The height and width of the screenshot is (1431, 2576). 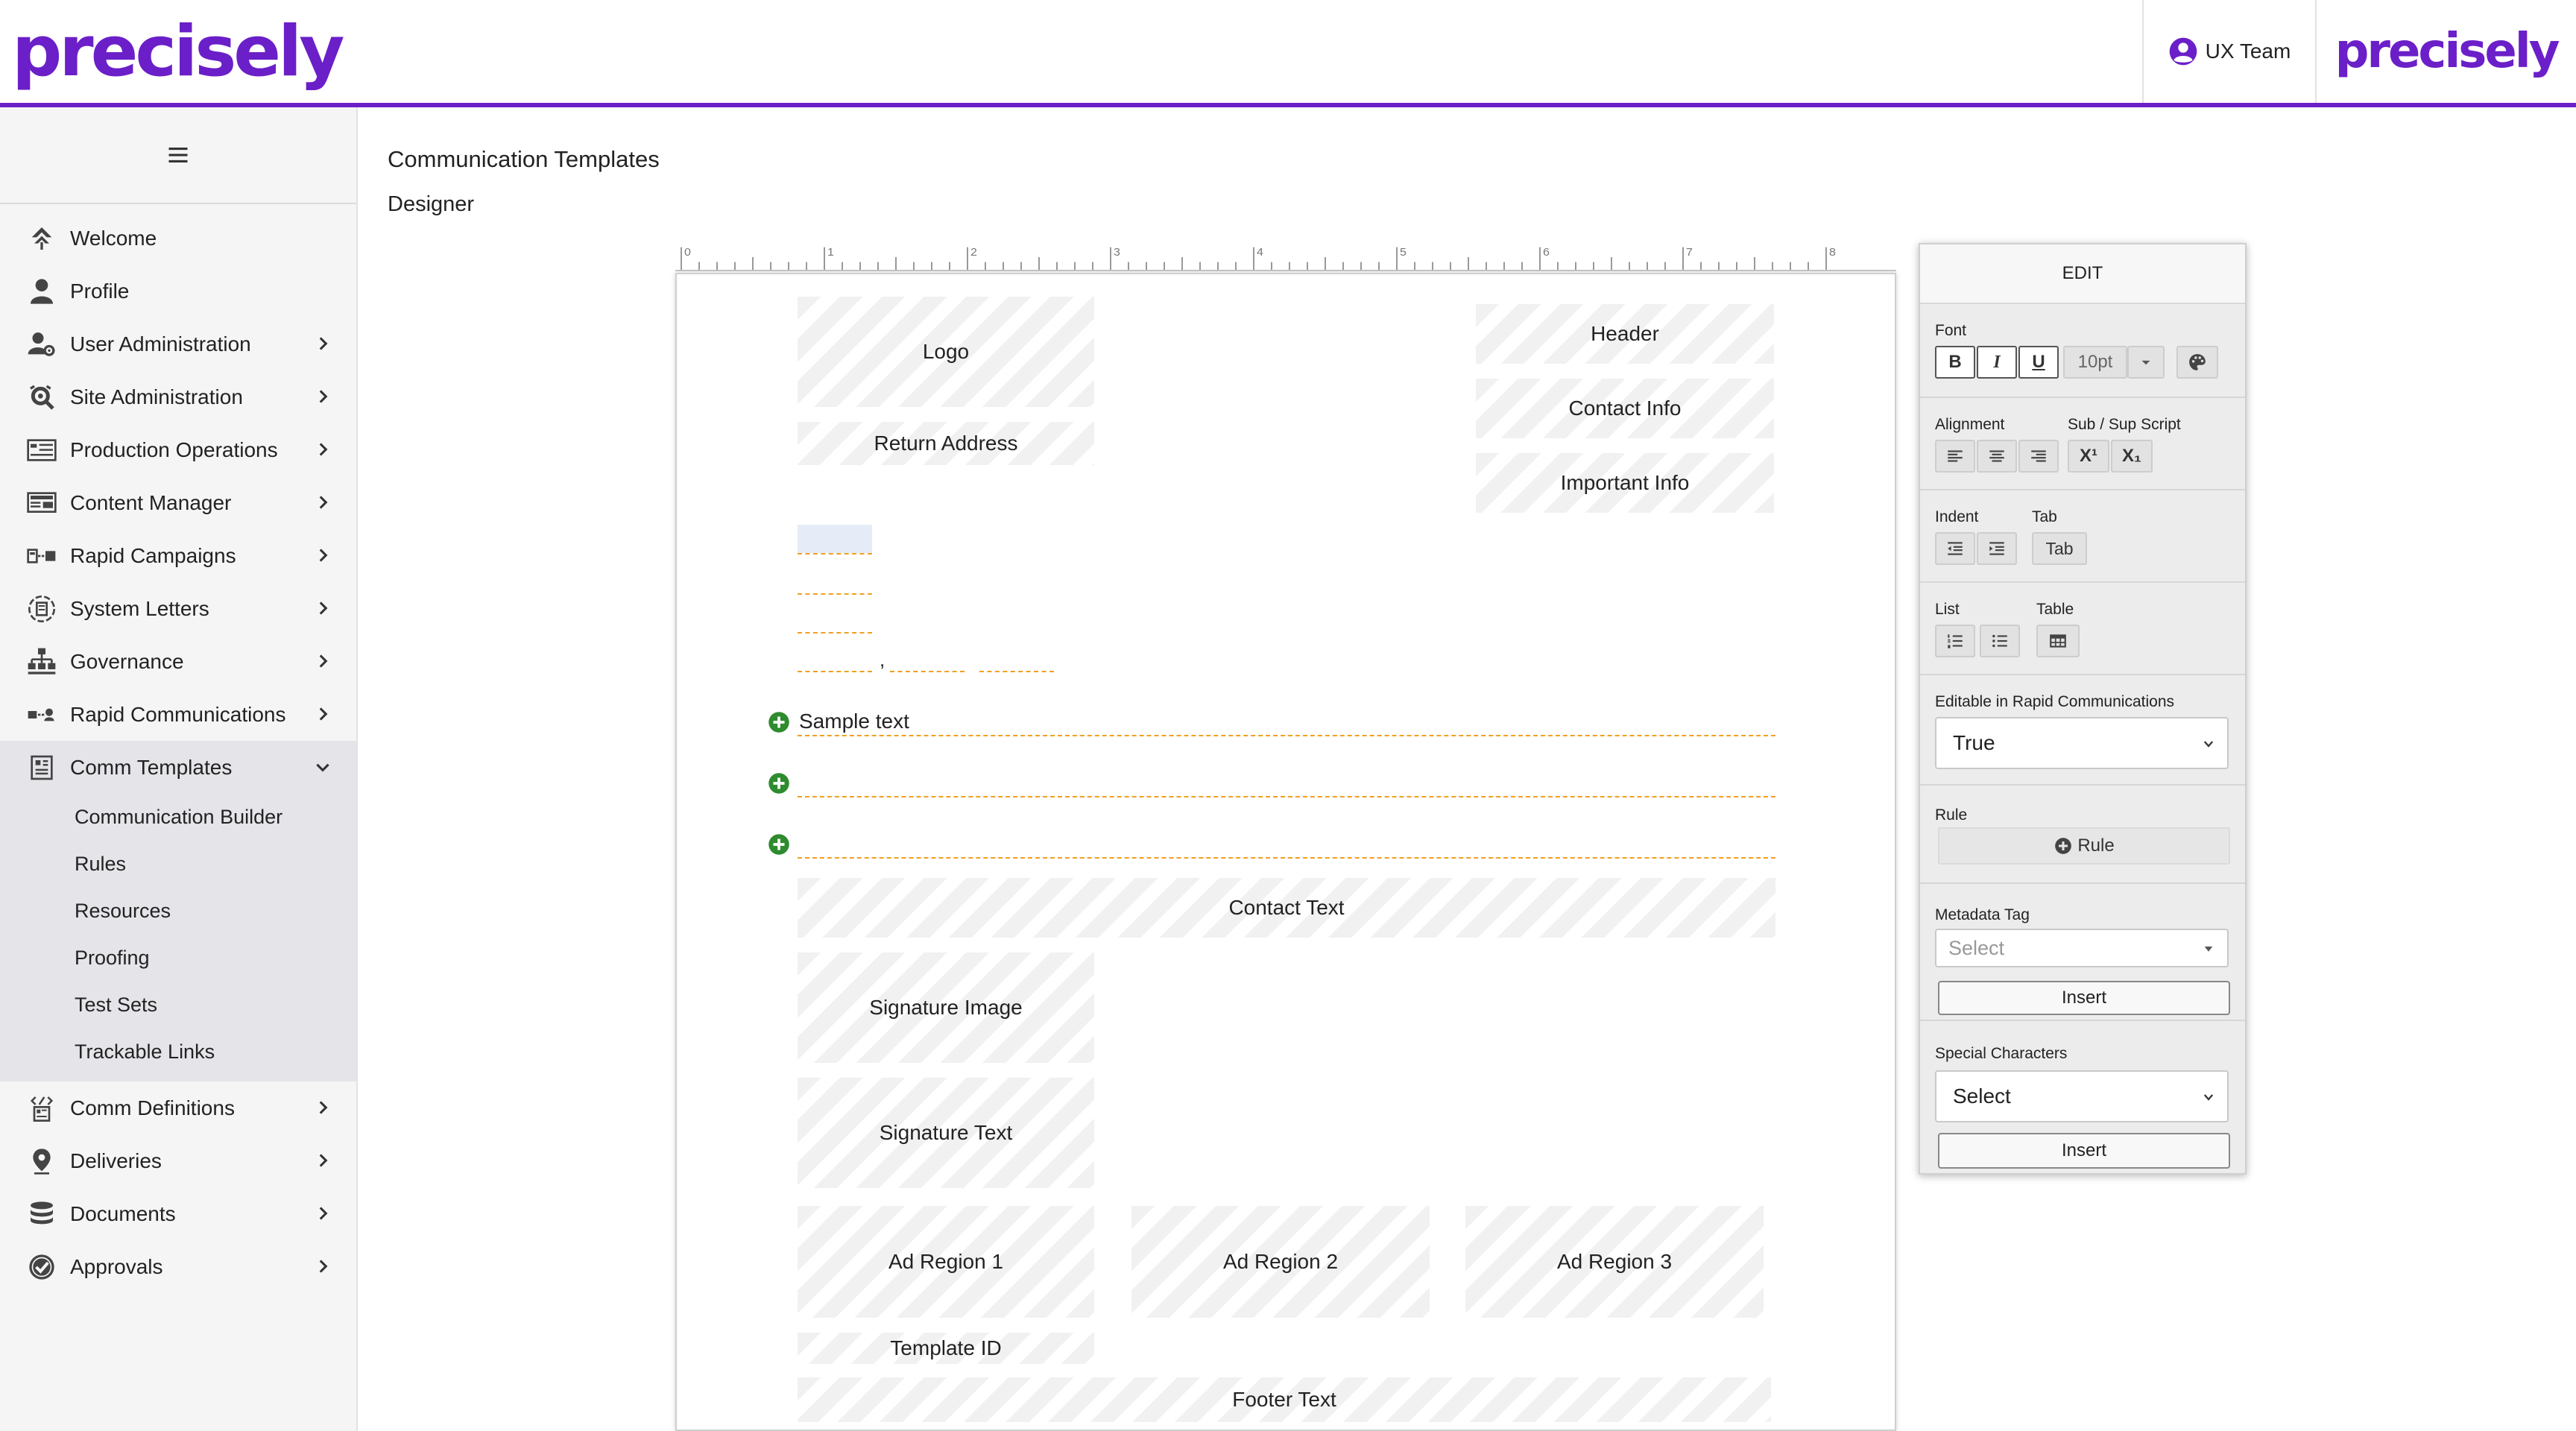 I want to click on address-city, so click(x=835, y=672).